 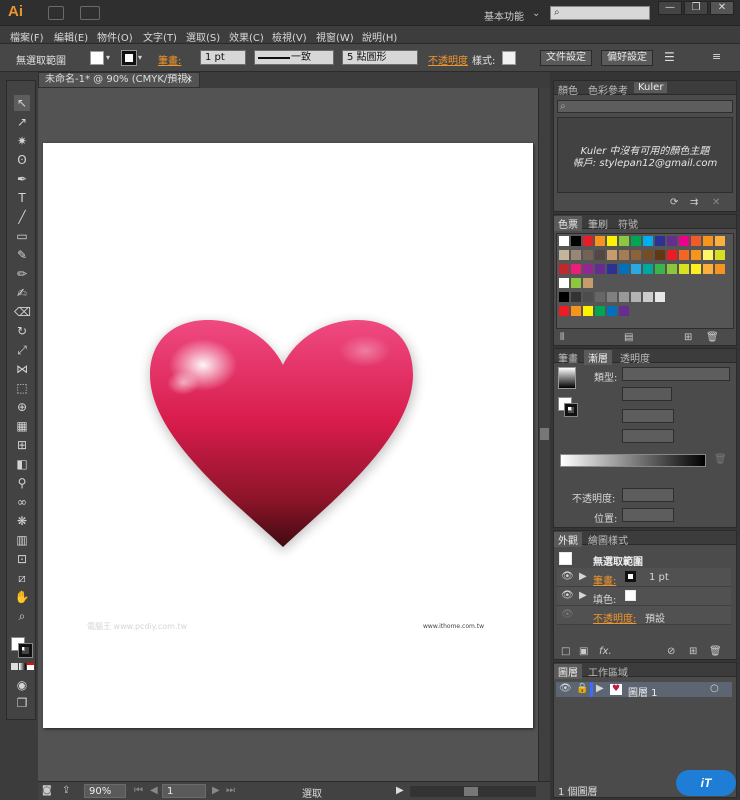 I want to click on duplicate-item-icon: ⊞, so click(x=693, y=651).